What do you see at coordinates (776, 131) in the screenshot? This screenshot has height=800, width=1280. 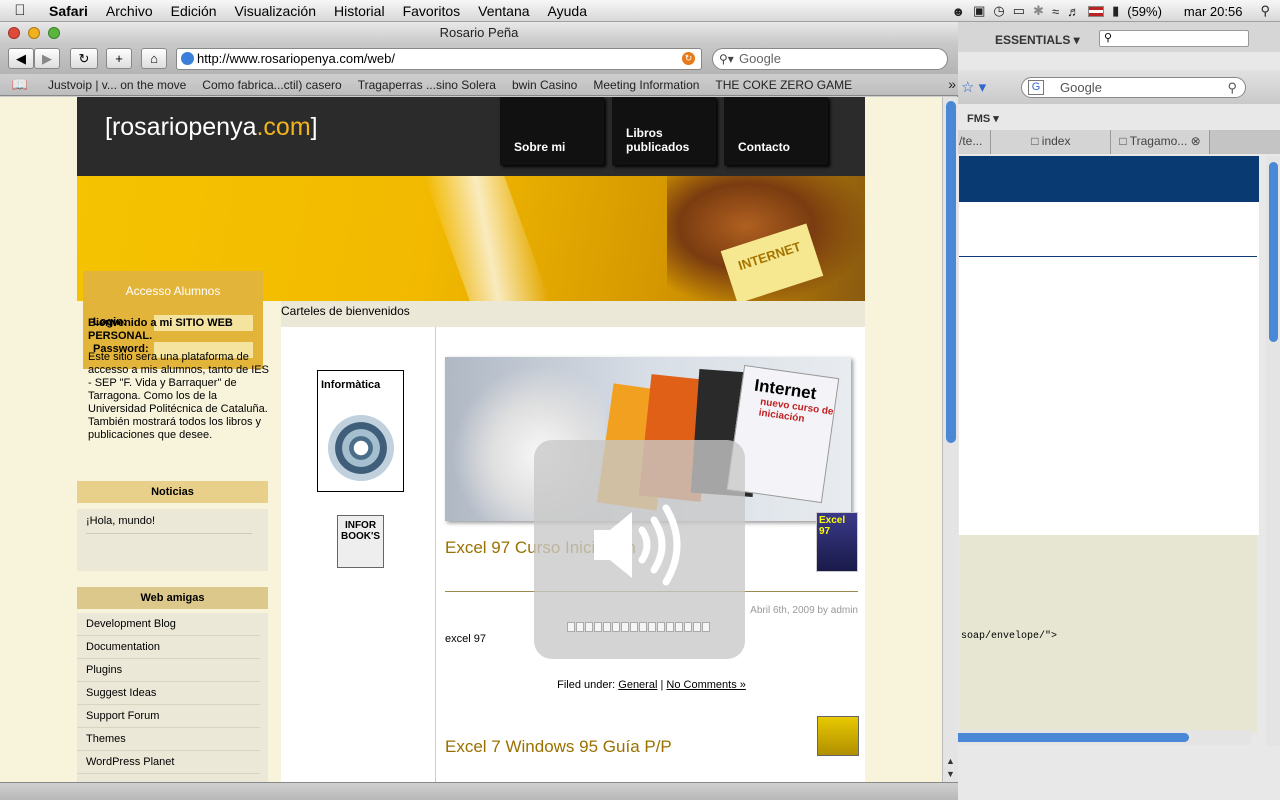 I see `nav-contacto: Contacto` at bounding box center [776, 131].